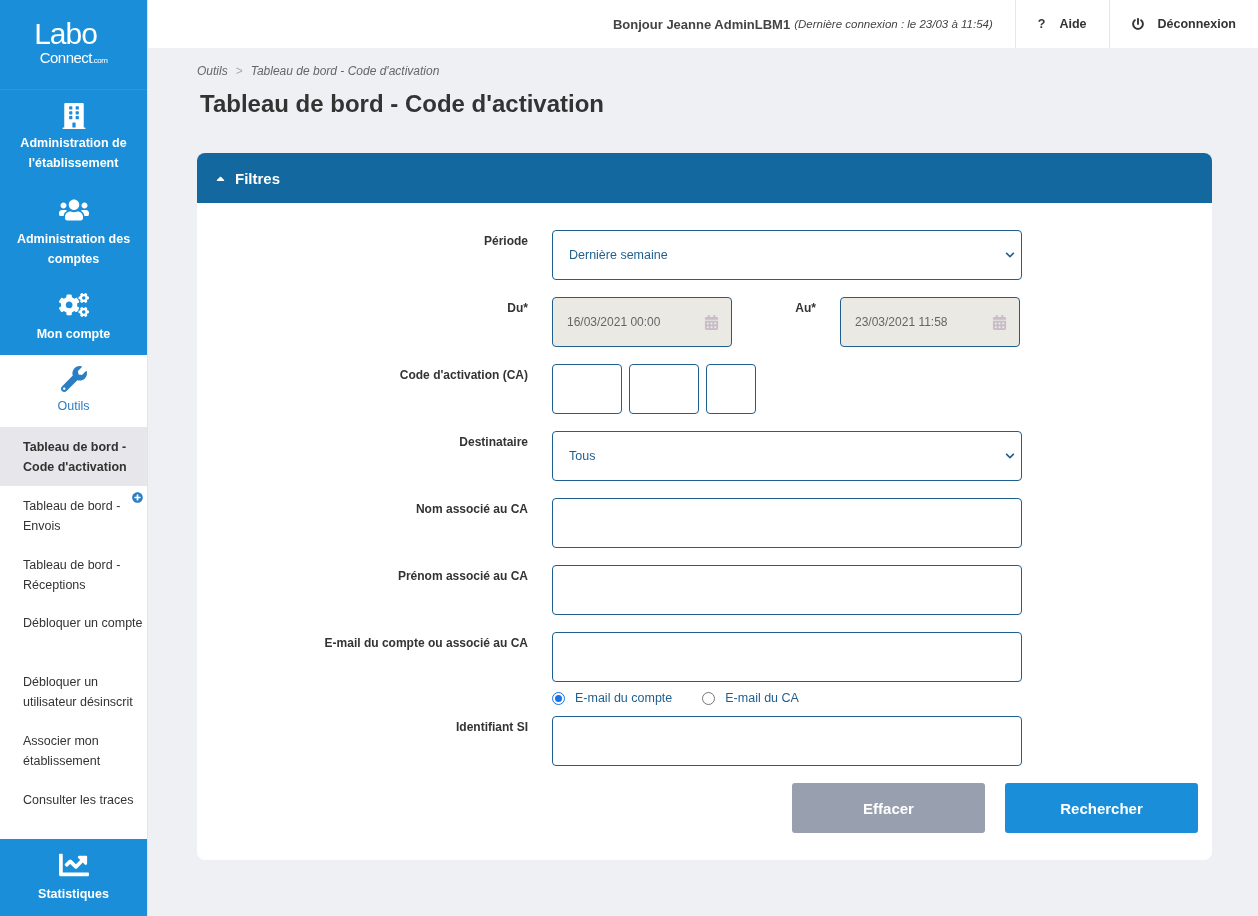 The height and width of the screenshot is (916, 1258). Describe the element at coordinates (1061, 24) in the screenshot. I see `help-link: ? Aide` at that location.